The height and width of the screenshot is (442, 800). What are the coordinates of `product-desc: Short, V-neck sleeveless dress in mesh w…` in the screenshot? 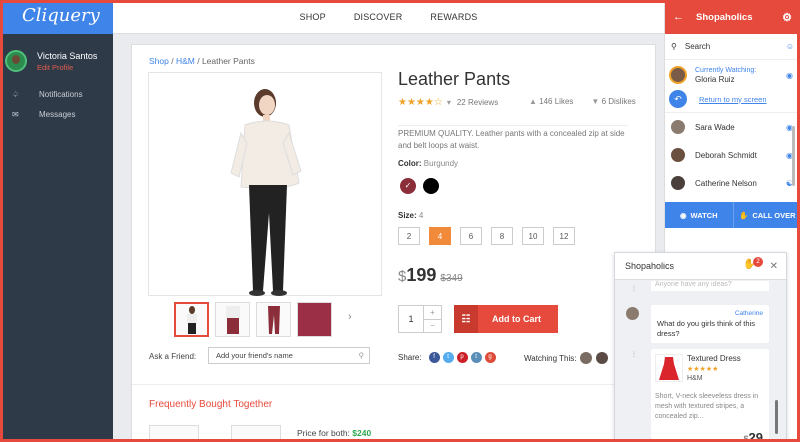 It's located at (707, 406).